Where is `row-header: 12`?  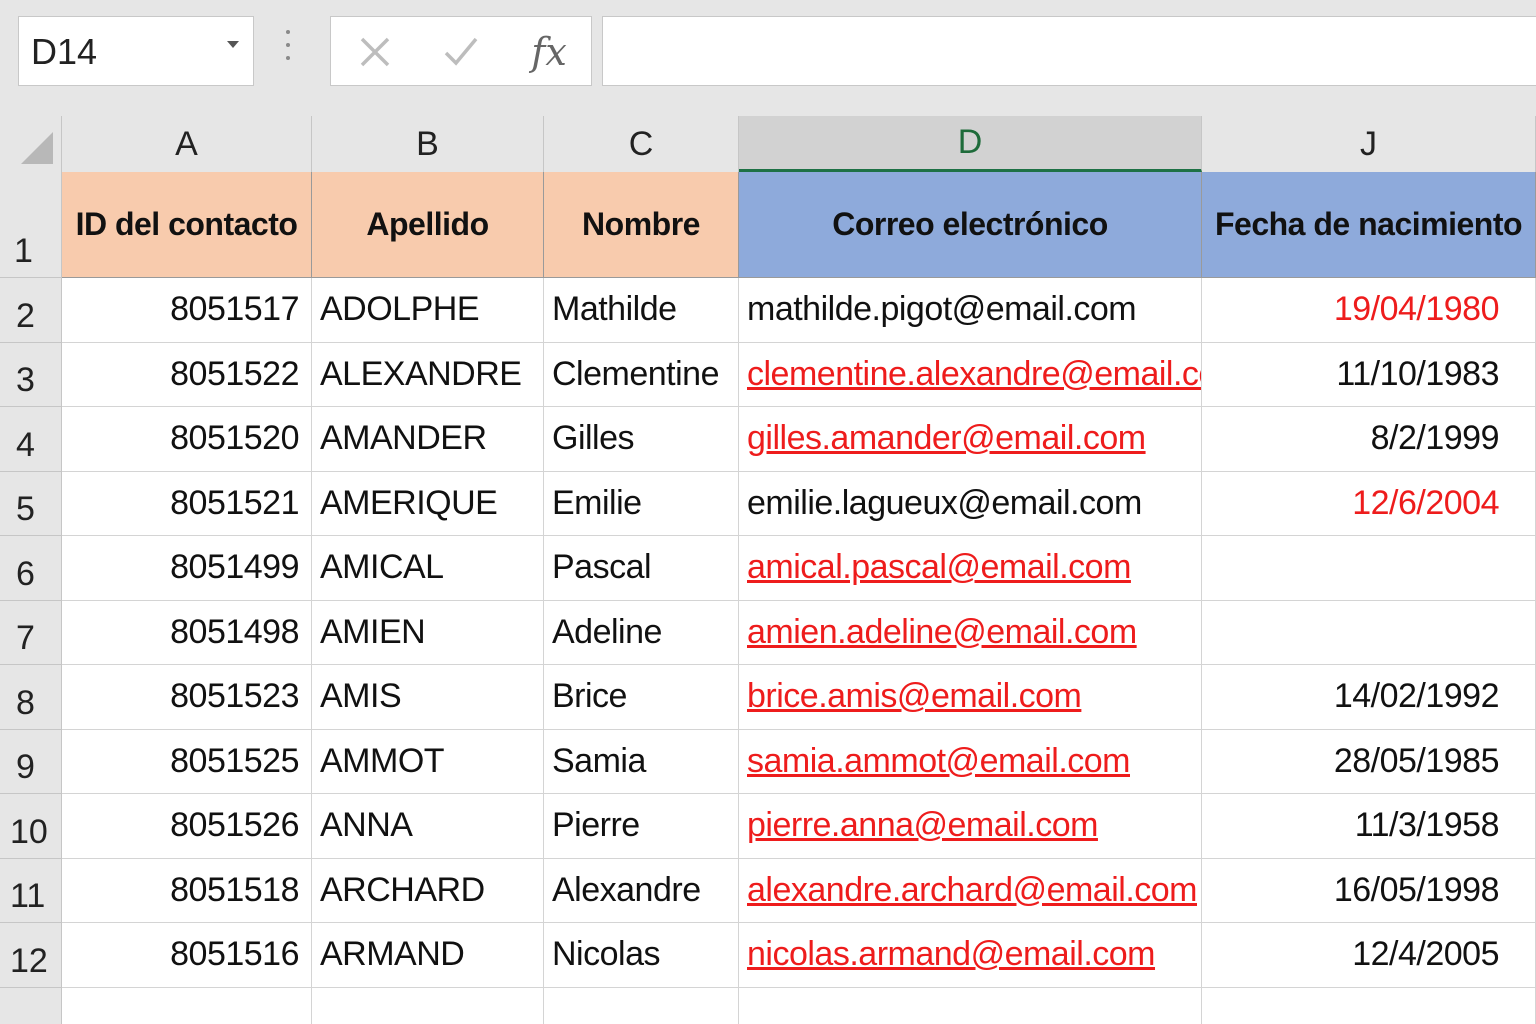
row-header: 12 is located at coordinates (31, 955).